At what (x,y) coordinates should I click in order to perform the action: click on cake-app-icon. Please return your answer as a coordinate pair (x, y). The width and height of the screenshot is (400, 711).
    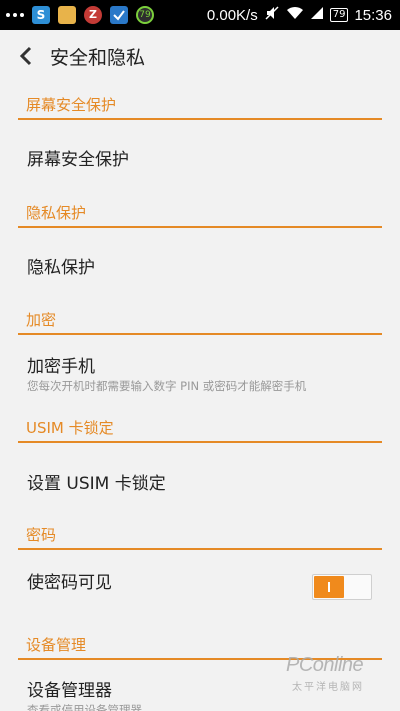
    Looking at the image, I should click on (67, 15).